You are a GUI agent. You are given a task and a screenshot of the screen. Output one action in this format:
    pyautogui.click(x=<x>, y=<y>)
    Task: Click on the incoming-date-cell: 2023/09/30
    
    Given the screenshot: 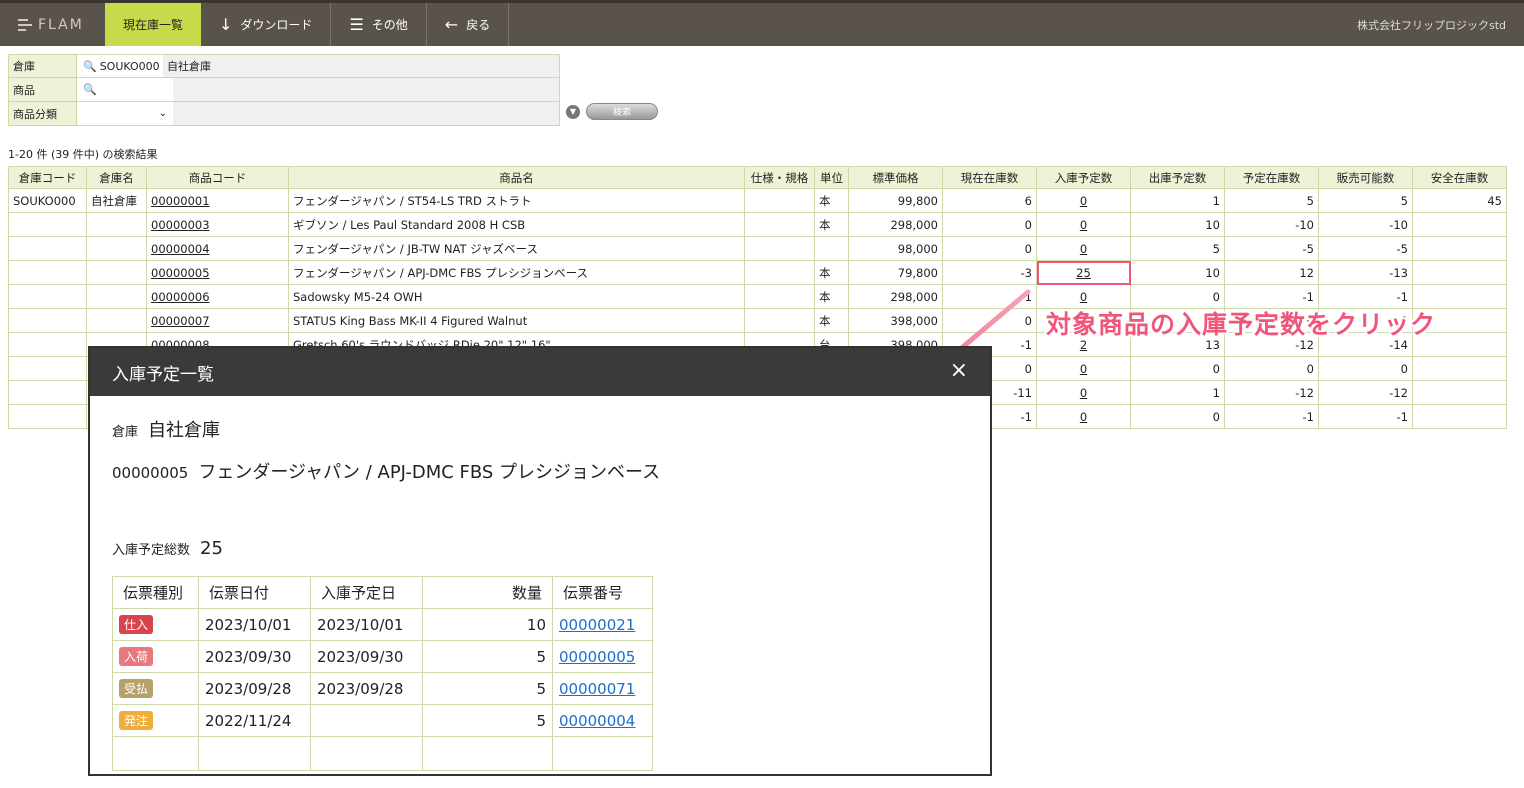 What is the action you would take?
    pyautogui.click(x=254, y=656)
    